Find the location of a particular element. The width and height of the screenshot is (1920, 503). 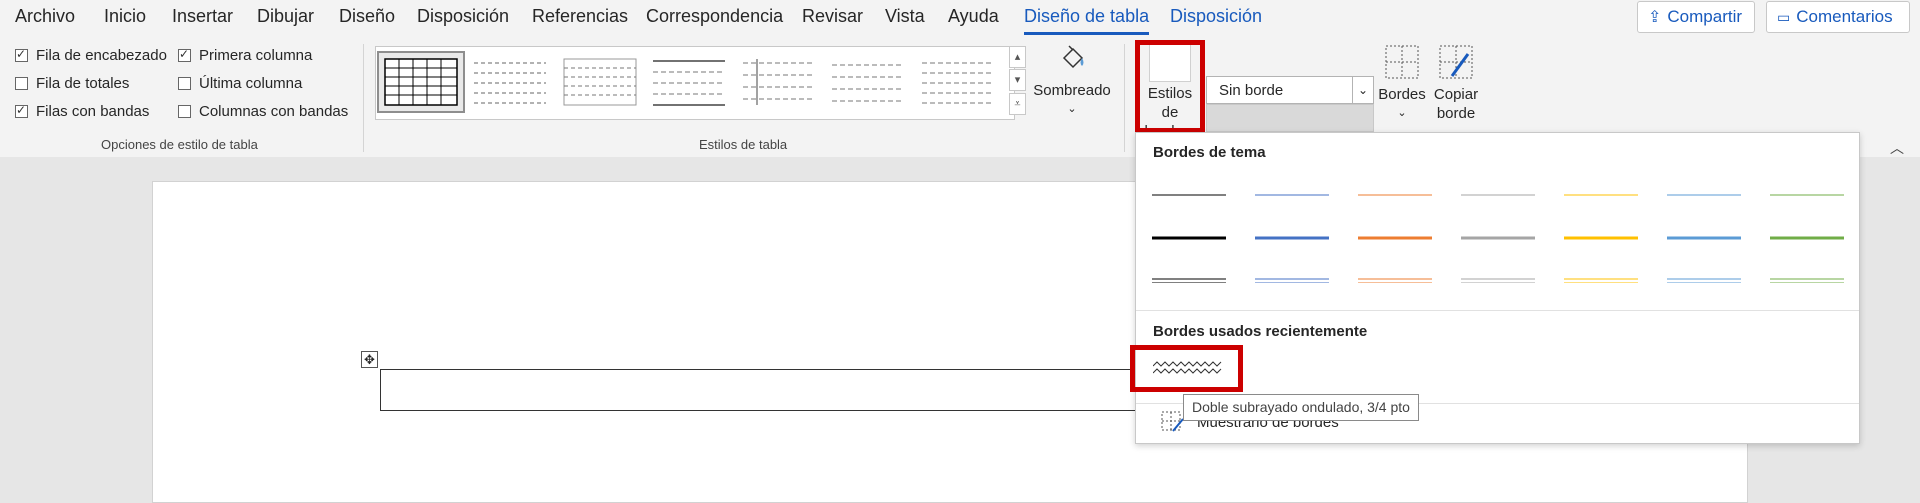

comments-label: Comentarios is located at coordinates (1844, 16).